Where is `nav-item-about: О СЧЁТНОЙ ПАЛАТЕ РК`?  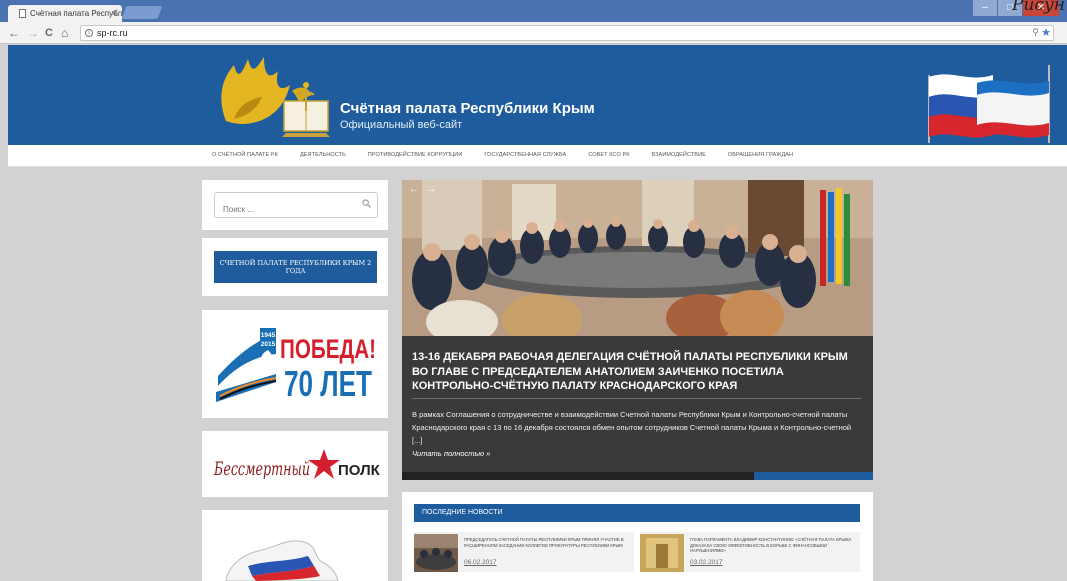 nav-item-about: О СЧЁТНОЙ ПАЛАТЕ РК is located at coordinates (245, 155).